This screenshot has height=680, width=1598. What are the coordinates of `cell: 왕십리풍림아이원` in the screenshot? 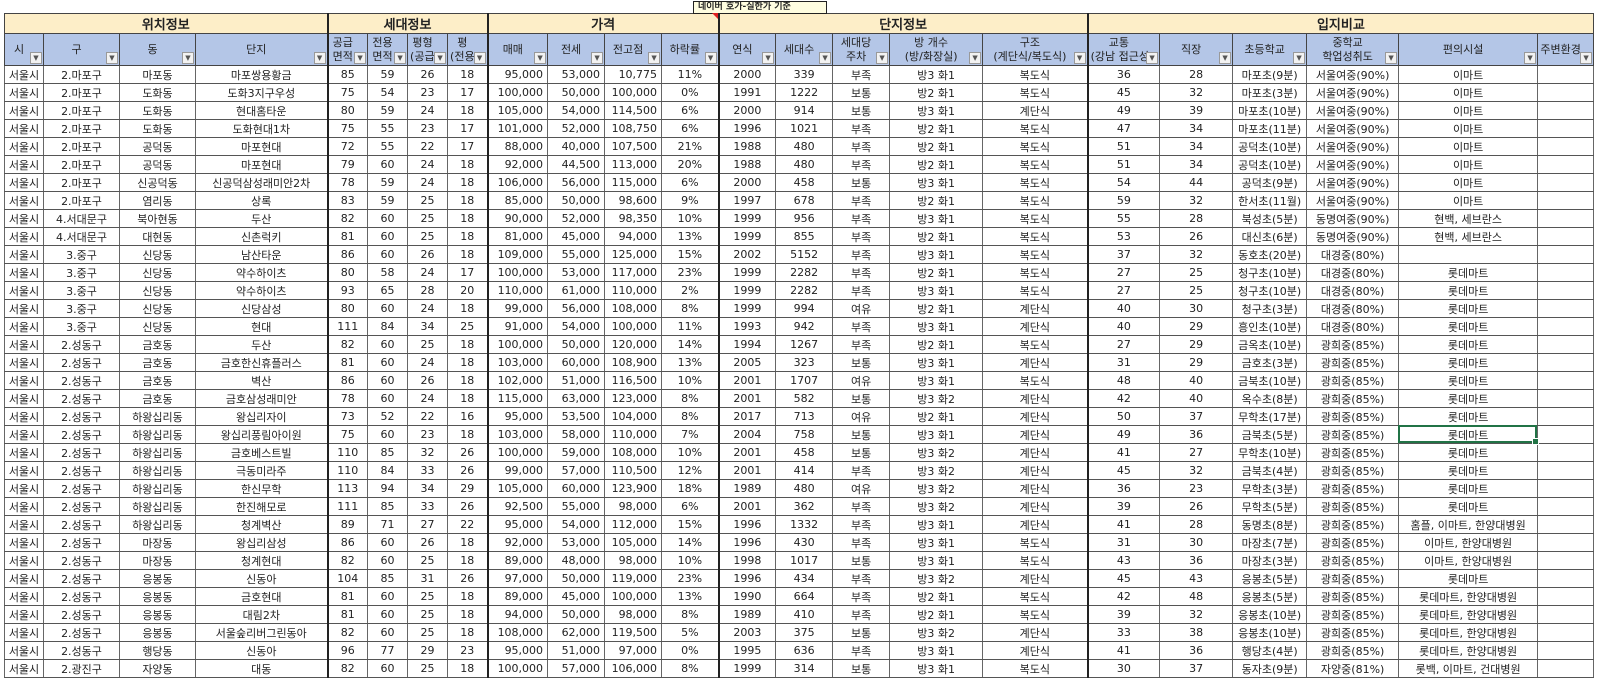 It's located at (261, 434).